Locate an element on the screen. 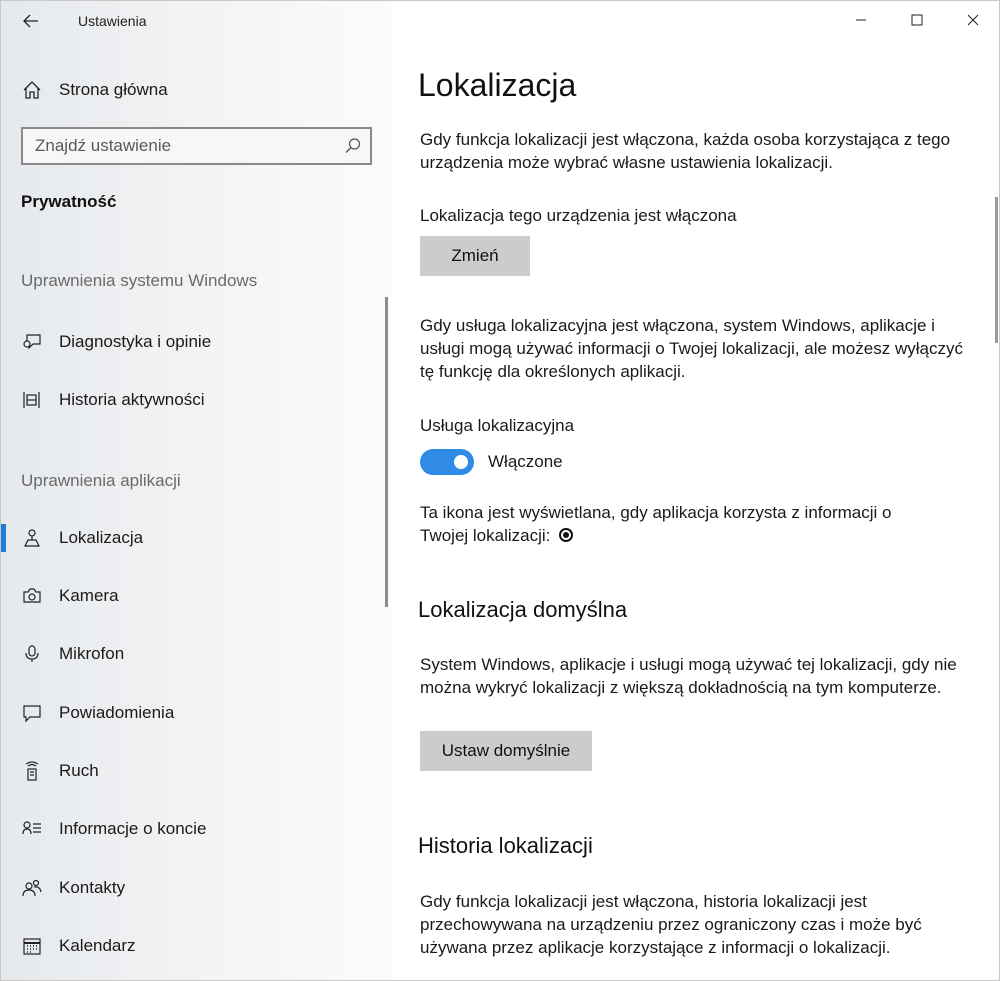 The height and width of the screenshot is (981, 1000). back-arrow-icon is located at coordinates (30, 21).